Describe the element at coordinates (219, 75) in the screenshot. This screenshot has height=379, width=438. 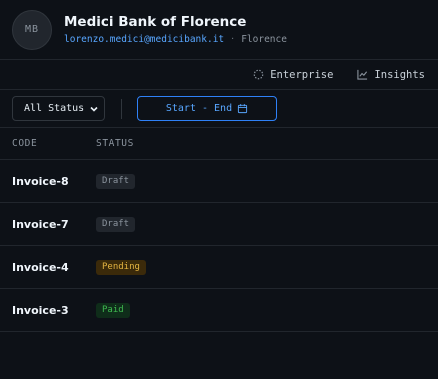
I see `top-nav: Enterprise Insights` at that location.